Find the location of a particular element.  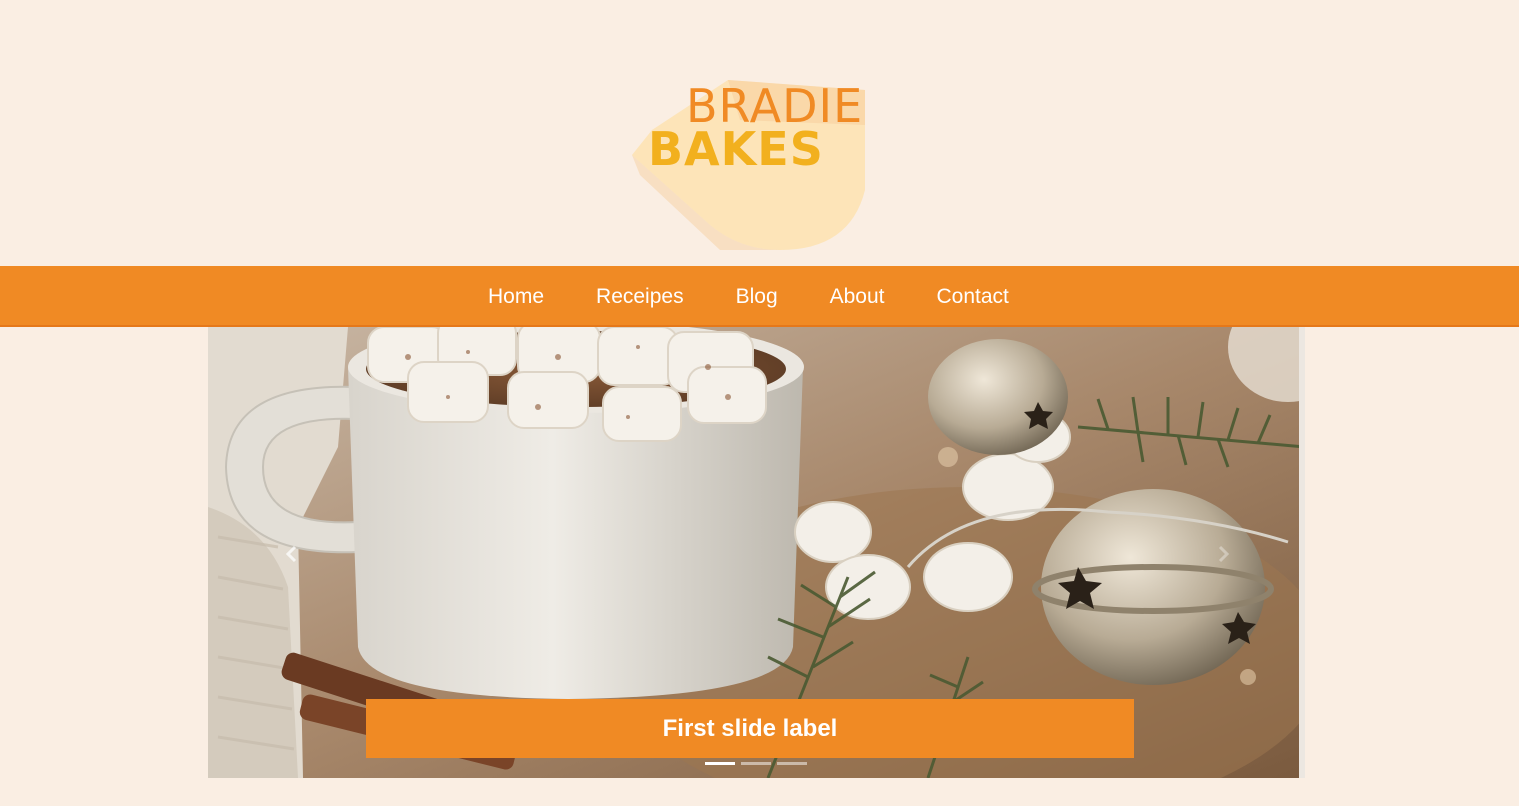

nav-item-blog: Blog is located at coordinates (757, 296).